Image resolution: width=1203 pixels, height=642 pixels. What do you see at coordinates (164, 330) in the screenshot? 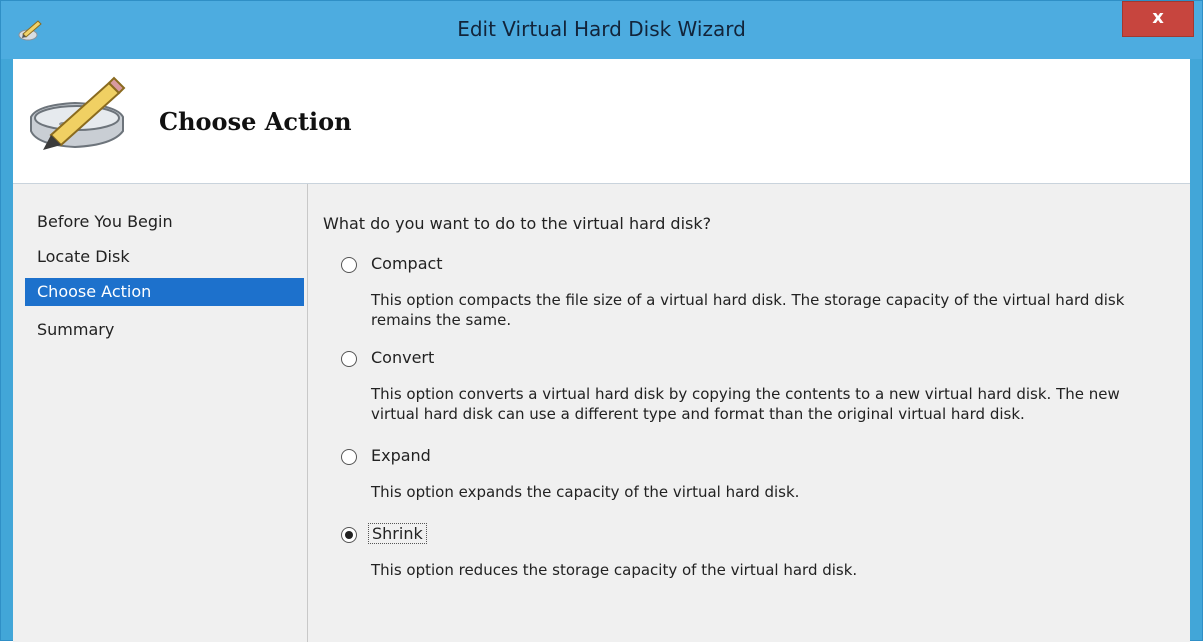
I see `step-summary: Summary` at bounding box center [164, 330].